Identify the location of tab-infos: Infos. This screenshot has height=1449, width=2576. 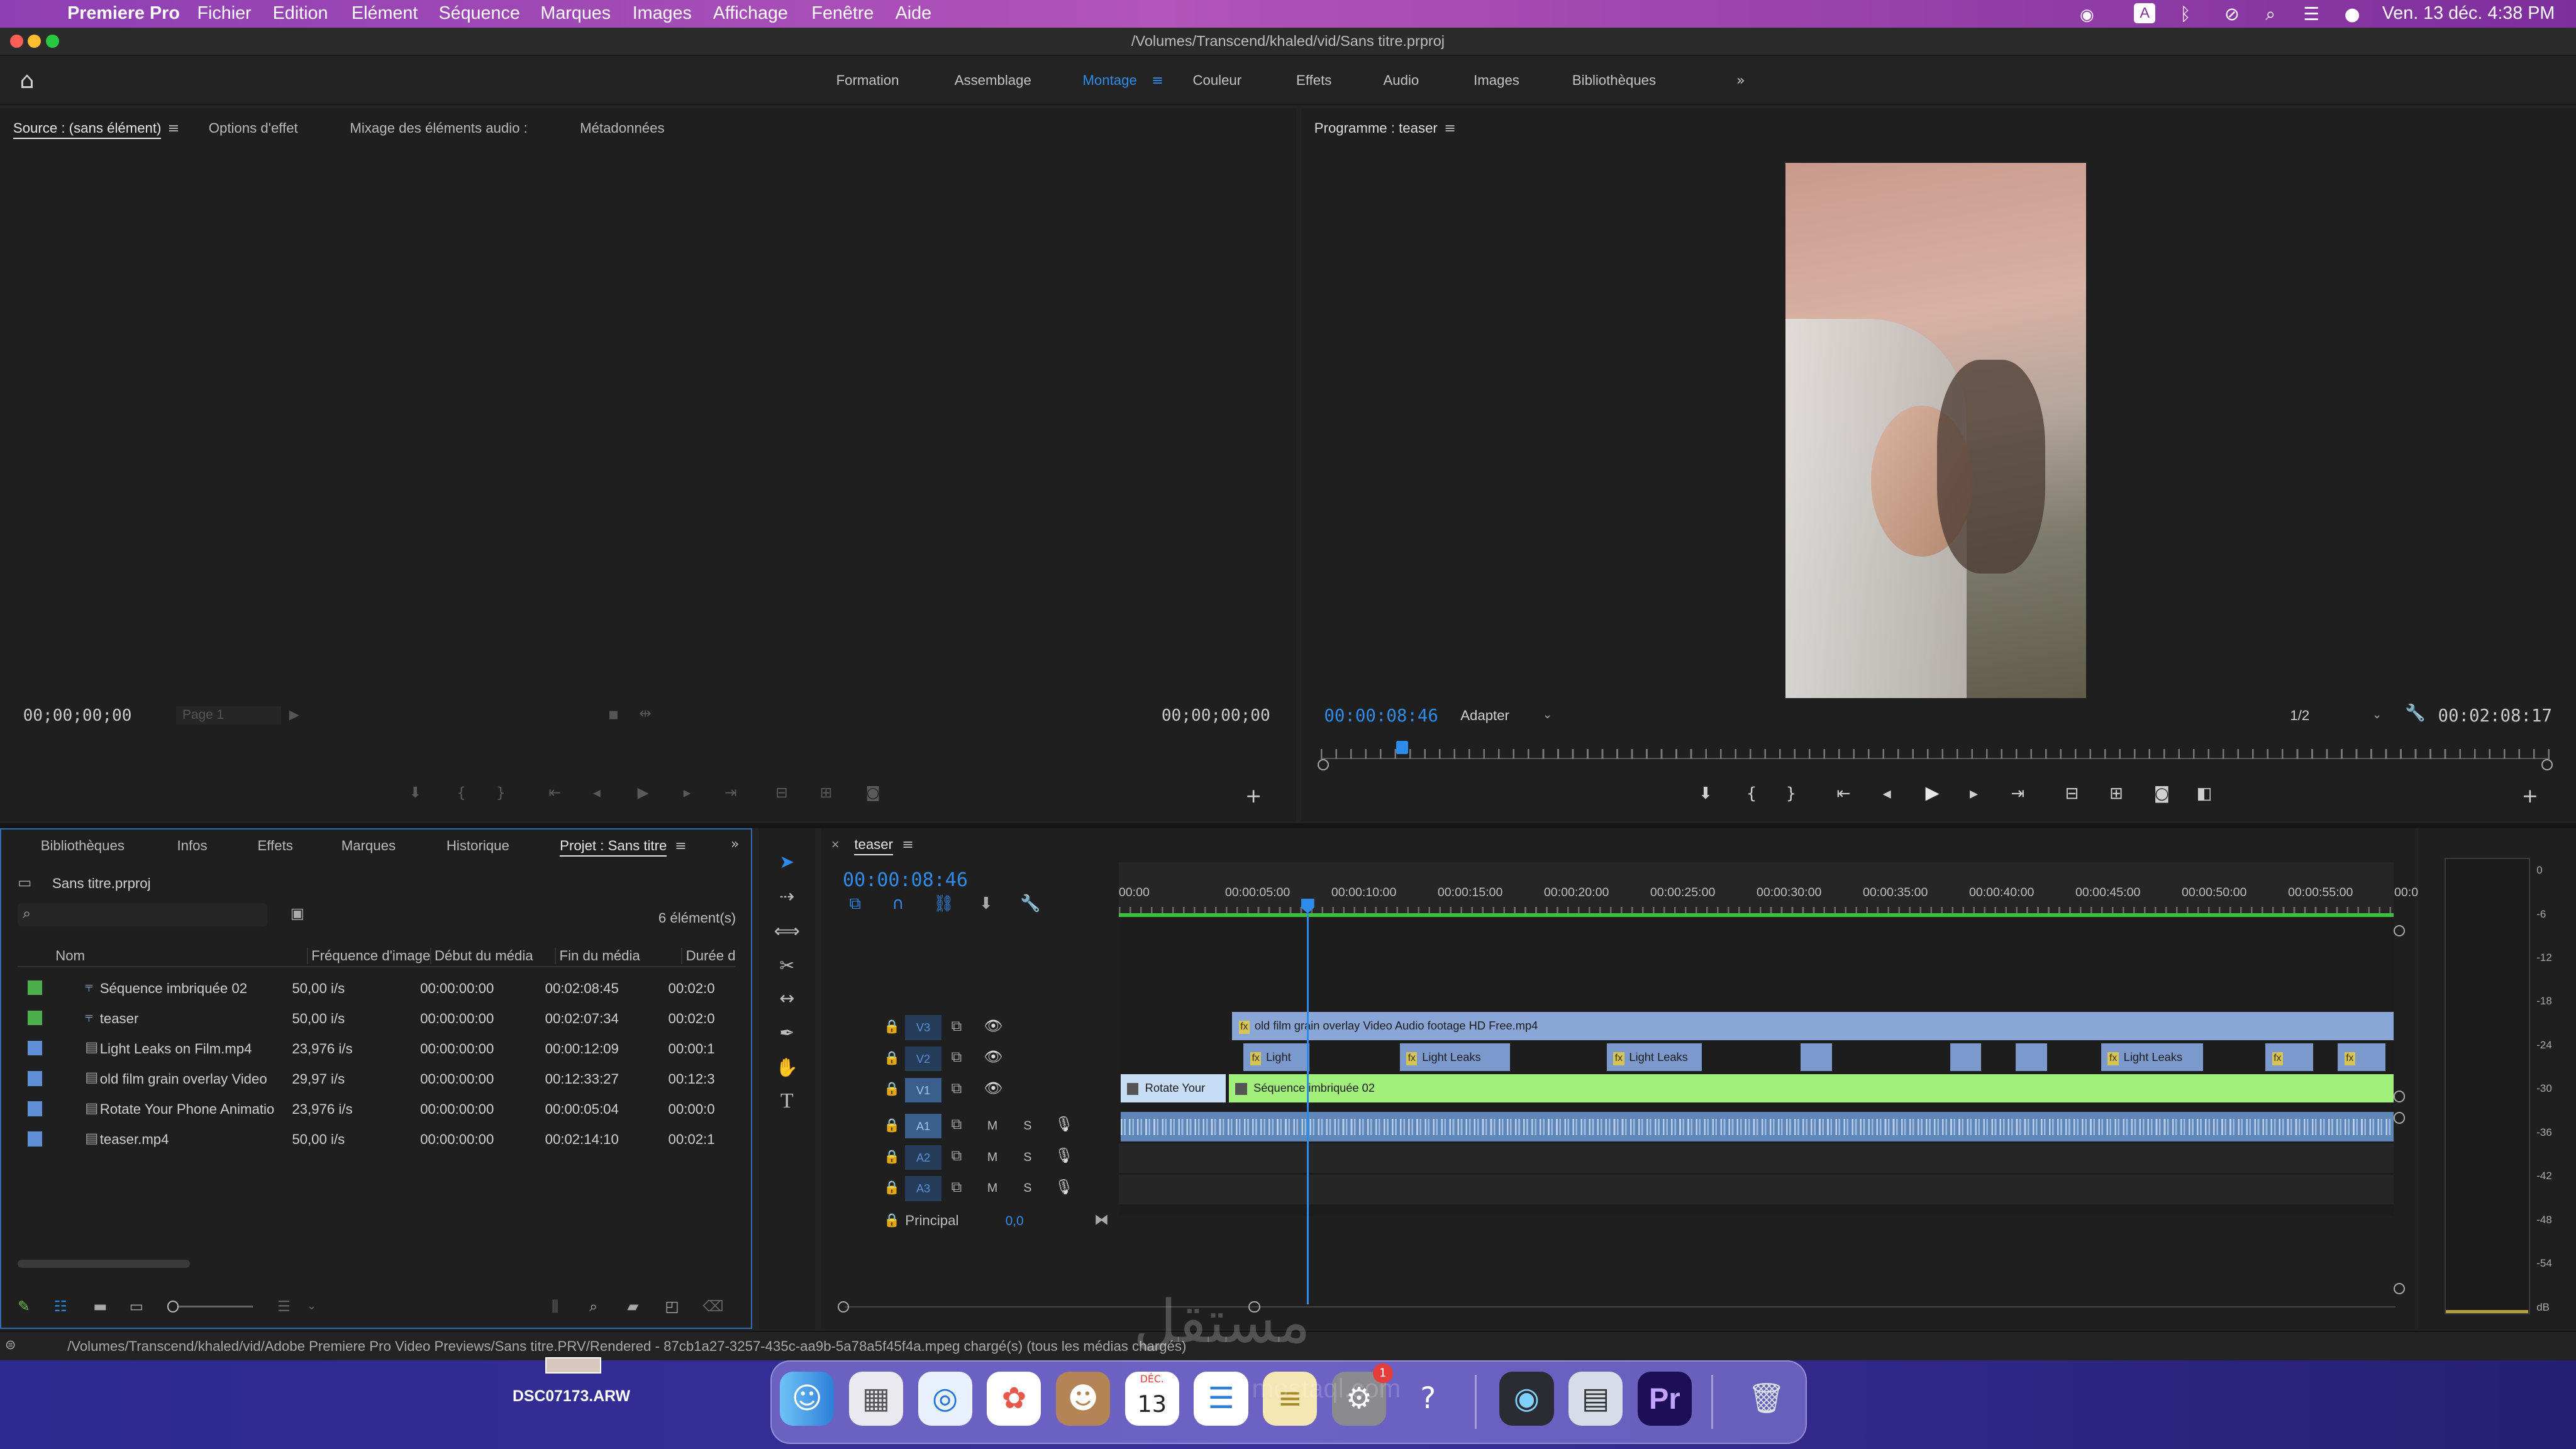
(192, 846).